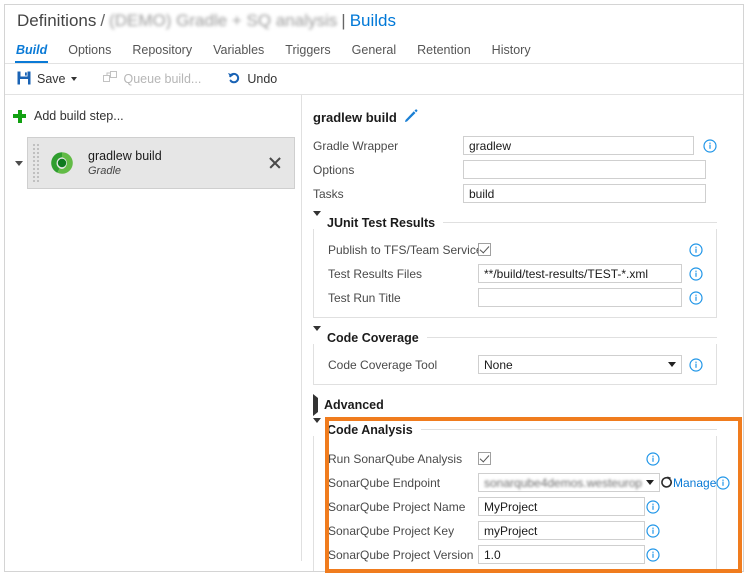 Image resolution: width=749 pixels, height=578 pixels. I want to click on field-row-options: Options, so click(515, 169).